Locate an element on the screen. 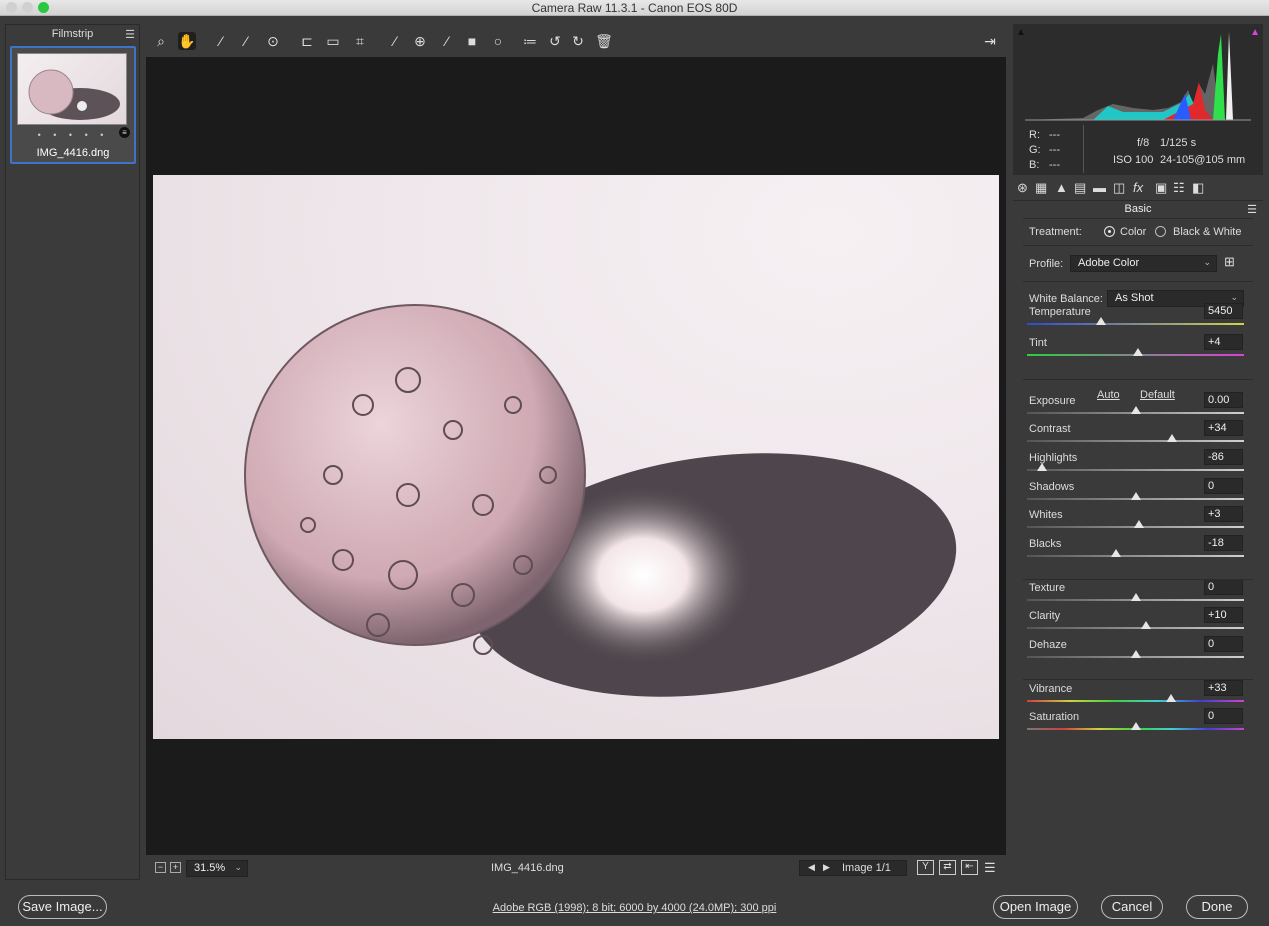  panel-title: Basic is located at coordinates (1138, 209).